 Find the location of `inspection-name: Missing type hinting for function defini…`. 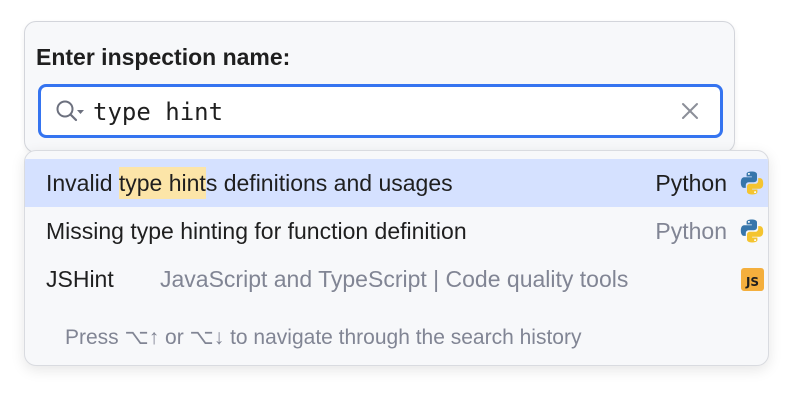

inspection-name: Missing type hinting for function defini… is located at coordinates (256, 231).